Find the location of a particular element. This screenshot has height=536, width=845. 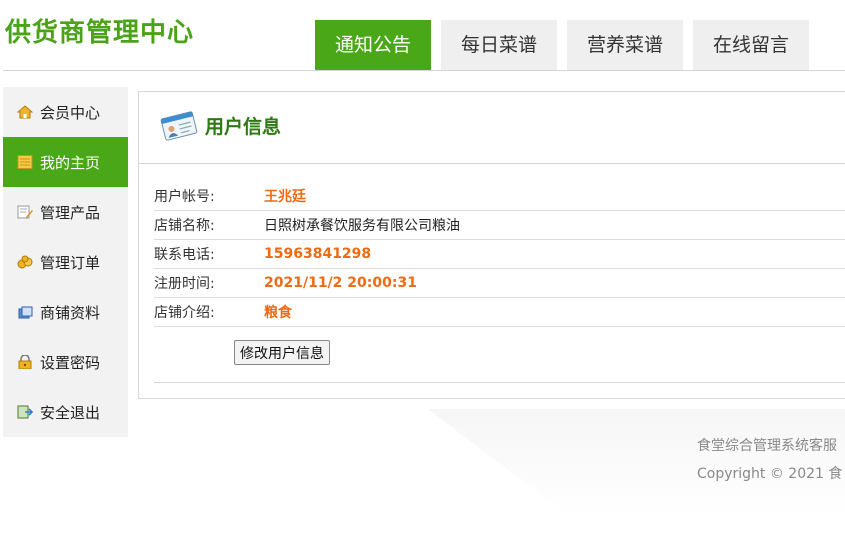

exit-icon is located at coordinates (25, 412).